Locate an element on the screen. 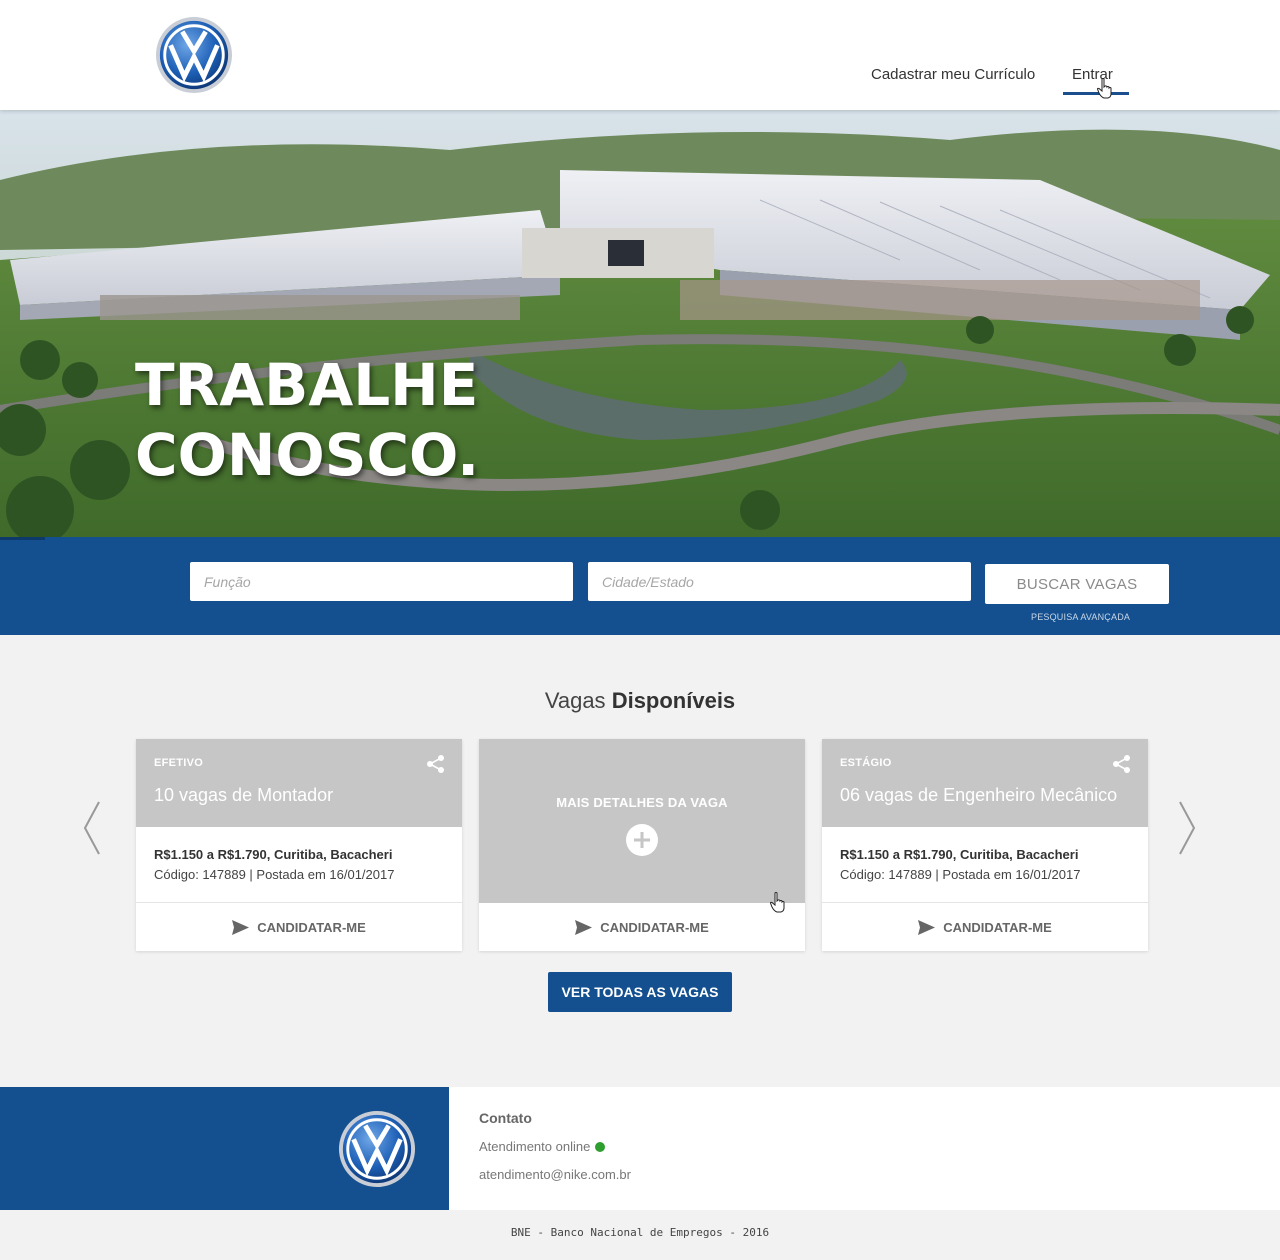 Image resolution: width=1280 pixels, height=1260 pixels. online-status-dot is located at coordinates (600, 1147).